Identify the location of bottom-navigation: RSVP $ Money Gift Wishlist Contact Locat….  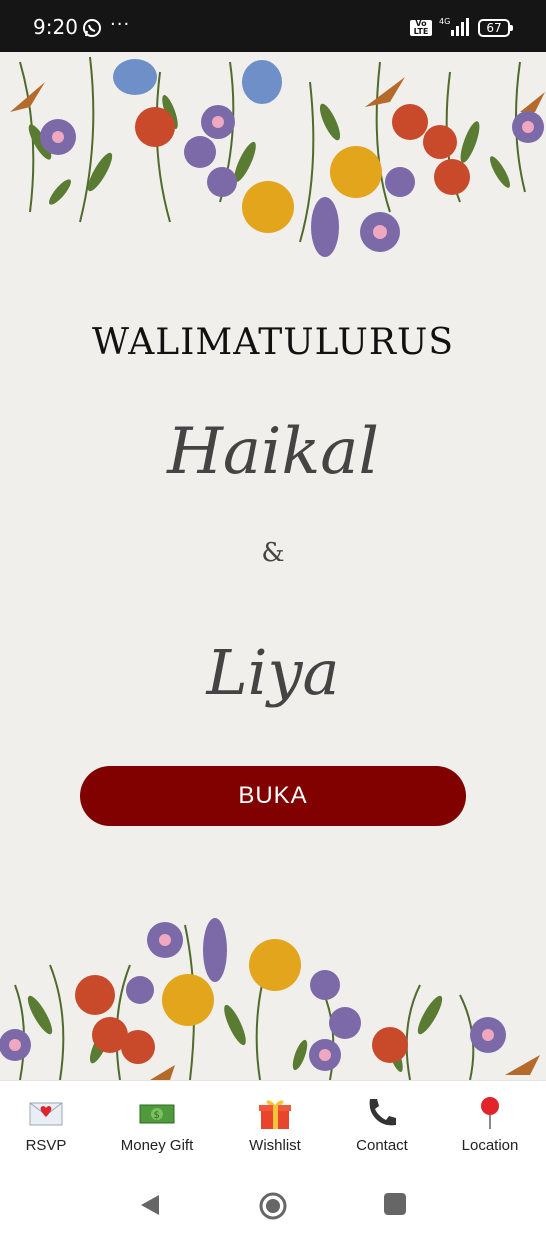
(273, 1124).